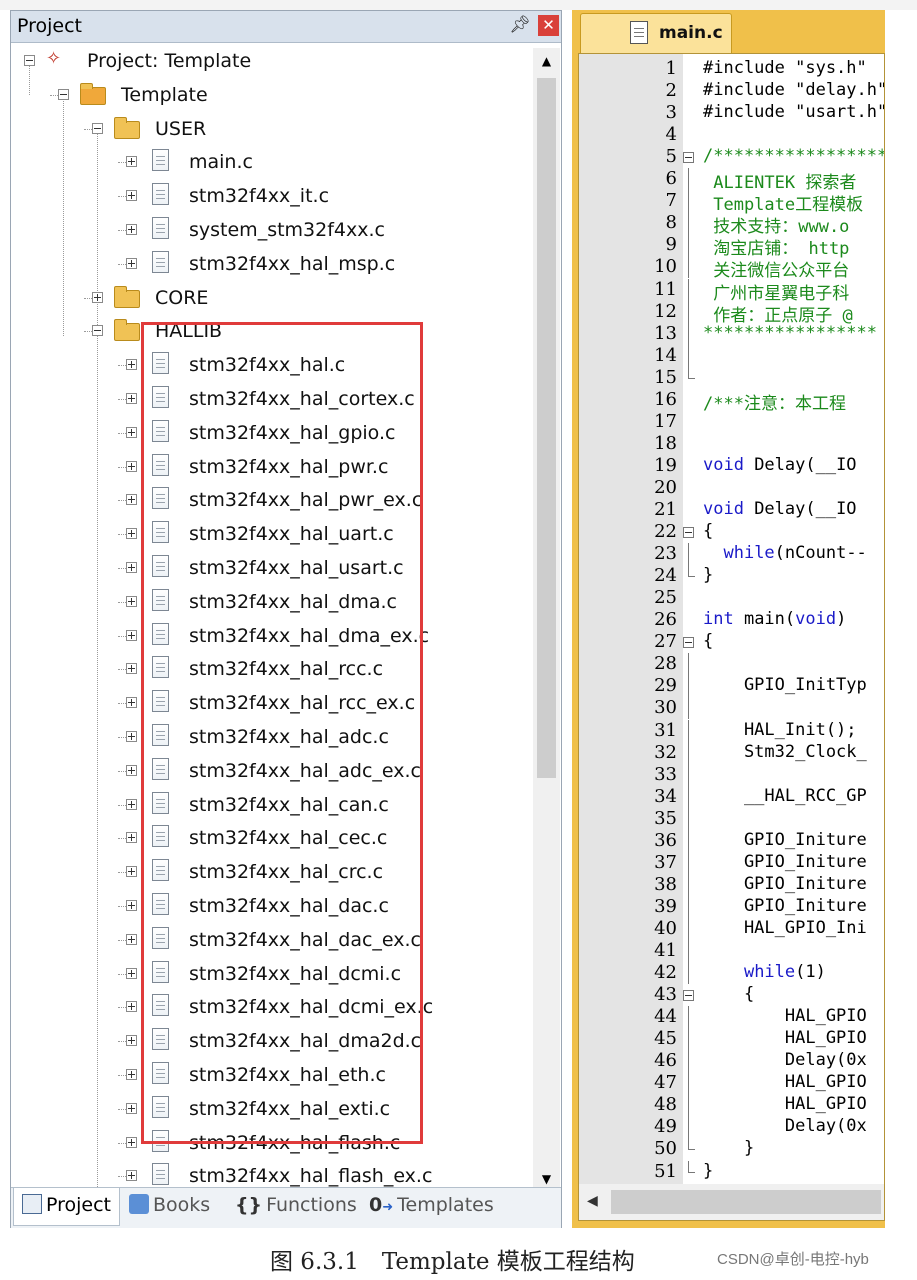 The width and height of the screenshot is (917, 1280). I want to click on tree-target-item: Template, so click(271, 96).